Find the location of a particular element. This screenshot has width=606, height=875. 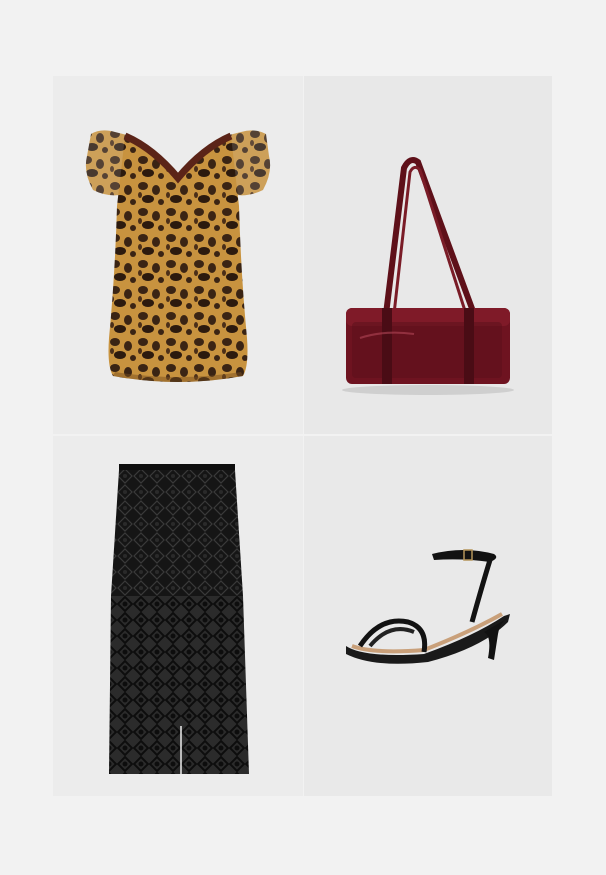

handbag-image is located at coordinates (428, 276).